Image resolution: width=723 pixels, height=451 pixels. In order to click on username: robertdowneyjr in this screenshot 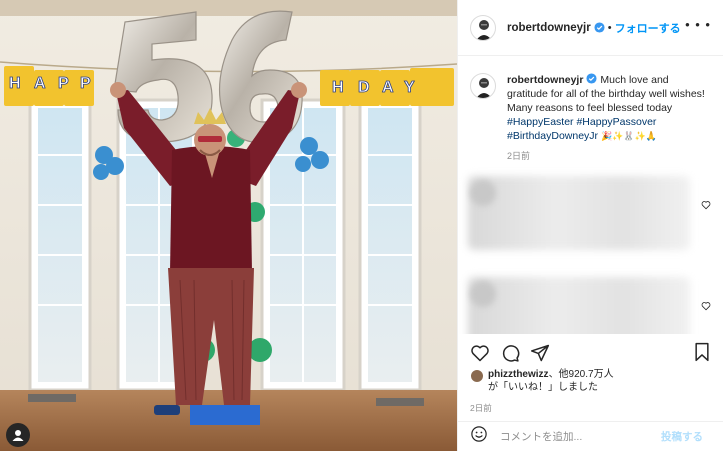, I will do `click(549, 28)`.